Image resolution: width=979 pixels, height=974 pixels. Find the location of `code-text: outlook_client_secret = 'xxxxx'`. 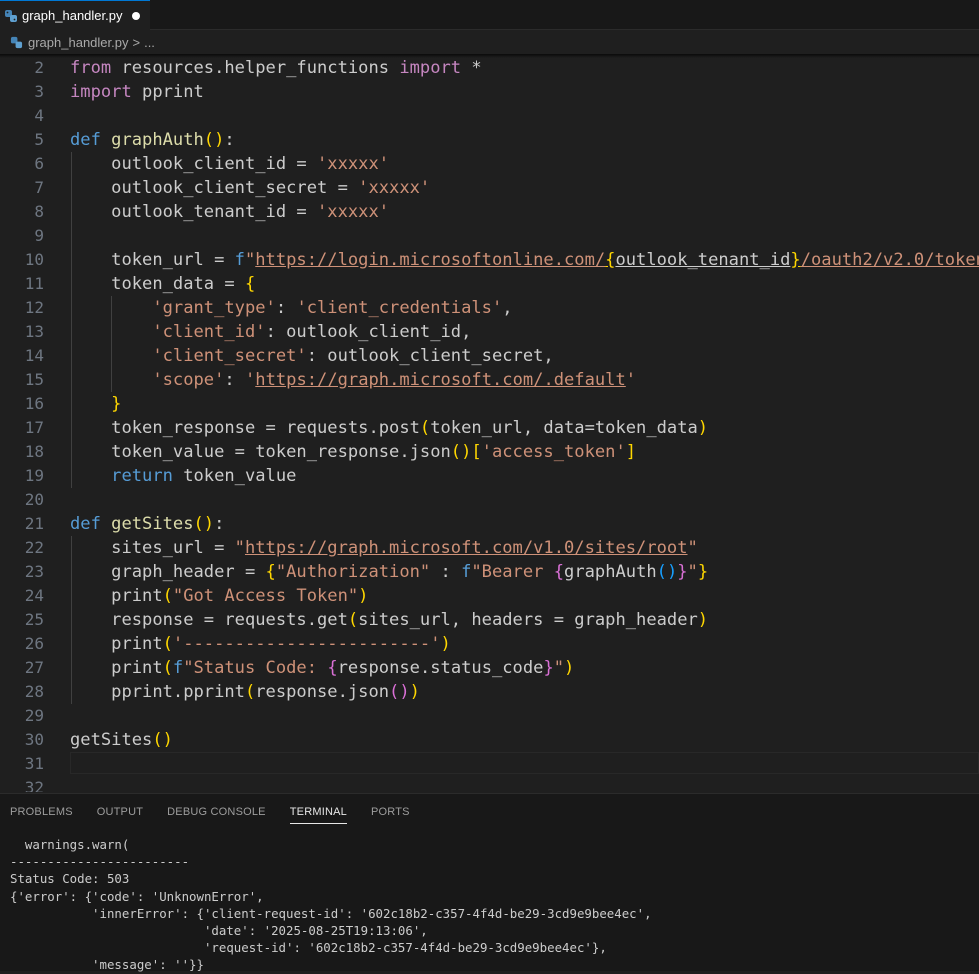

code-text: outlook_client_secret = 'xxxxx' is located at coordinates (250, 188).